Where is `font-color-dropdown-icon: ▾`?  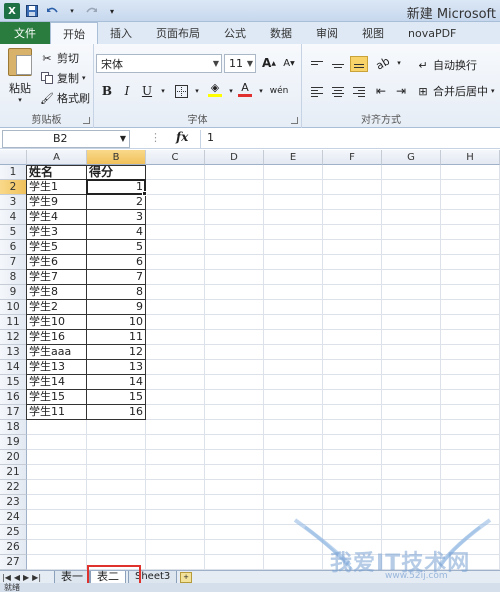 font-color-dropdown-icon: ▾ is located at coordinates (261, 91).